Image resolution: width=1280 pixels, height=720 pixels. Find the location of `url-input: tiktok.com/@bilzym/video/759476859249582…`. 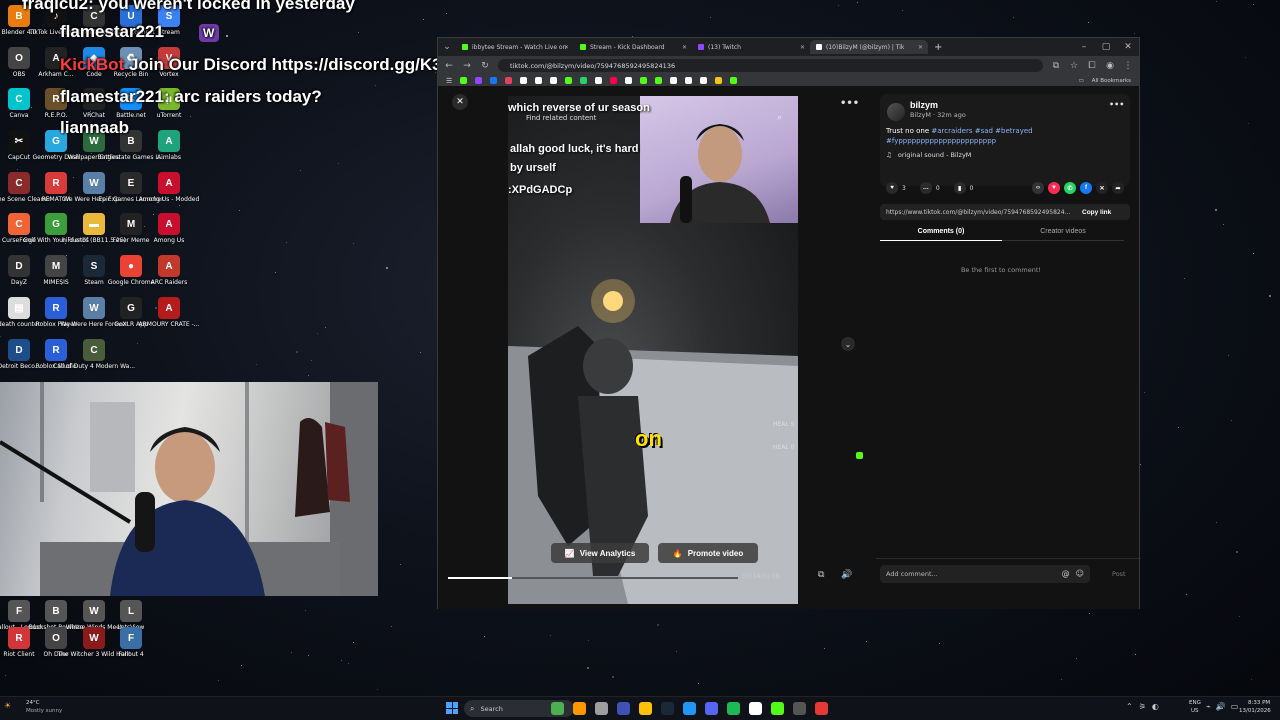

url-input: tiktok.com/@bilzym/video/759476859249582… is located at coordinates (770, 65).